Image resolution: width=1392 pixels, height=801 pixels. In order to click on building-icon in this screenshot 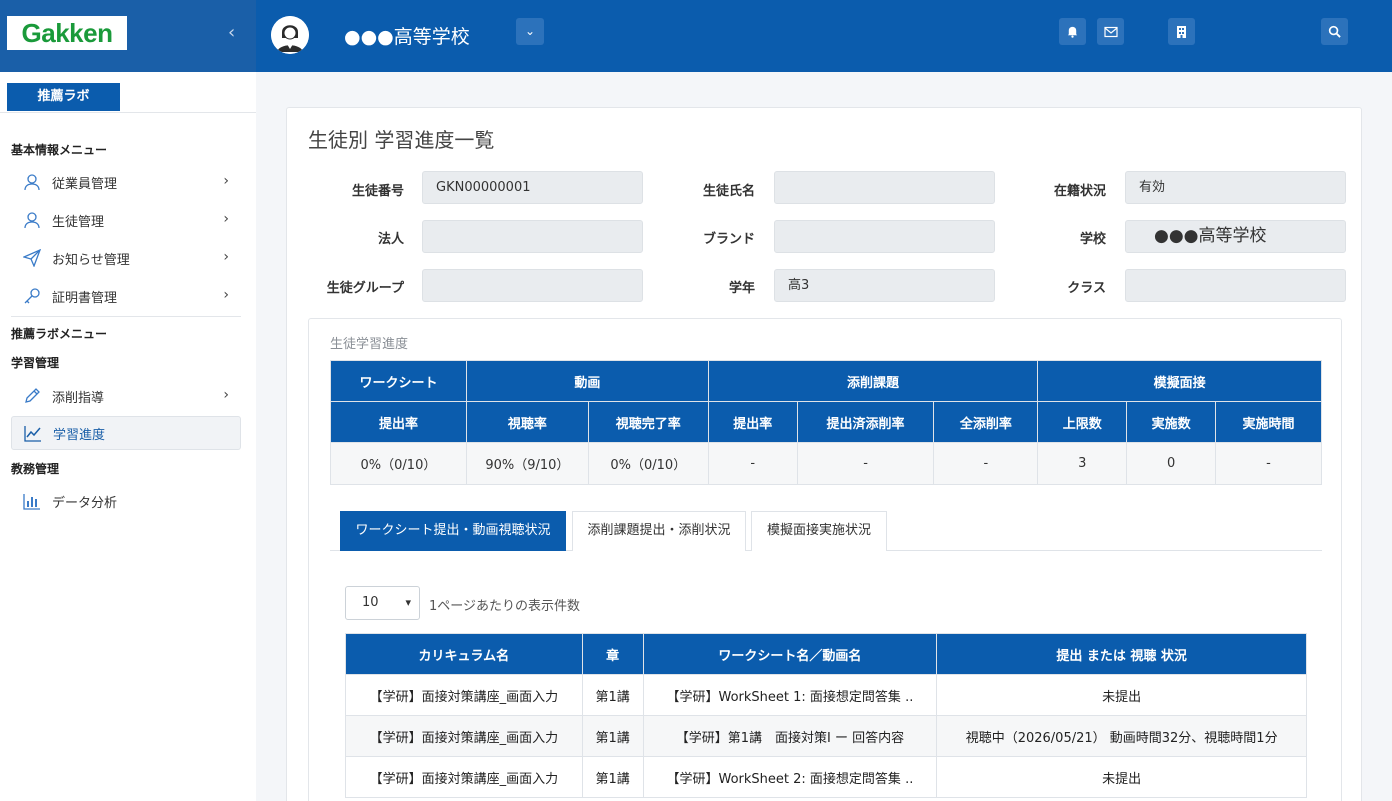, I will do `click(1181, 31)`.